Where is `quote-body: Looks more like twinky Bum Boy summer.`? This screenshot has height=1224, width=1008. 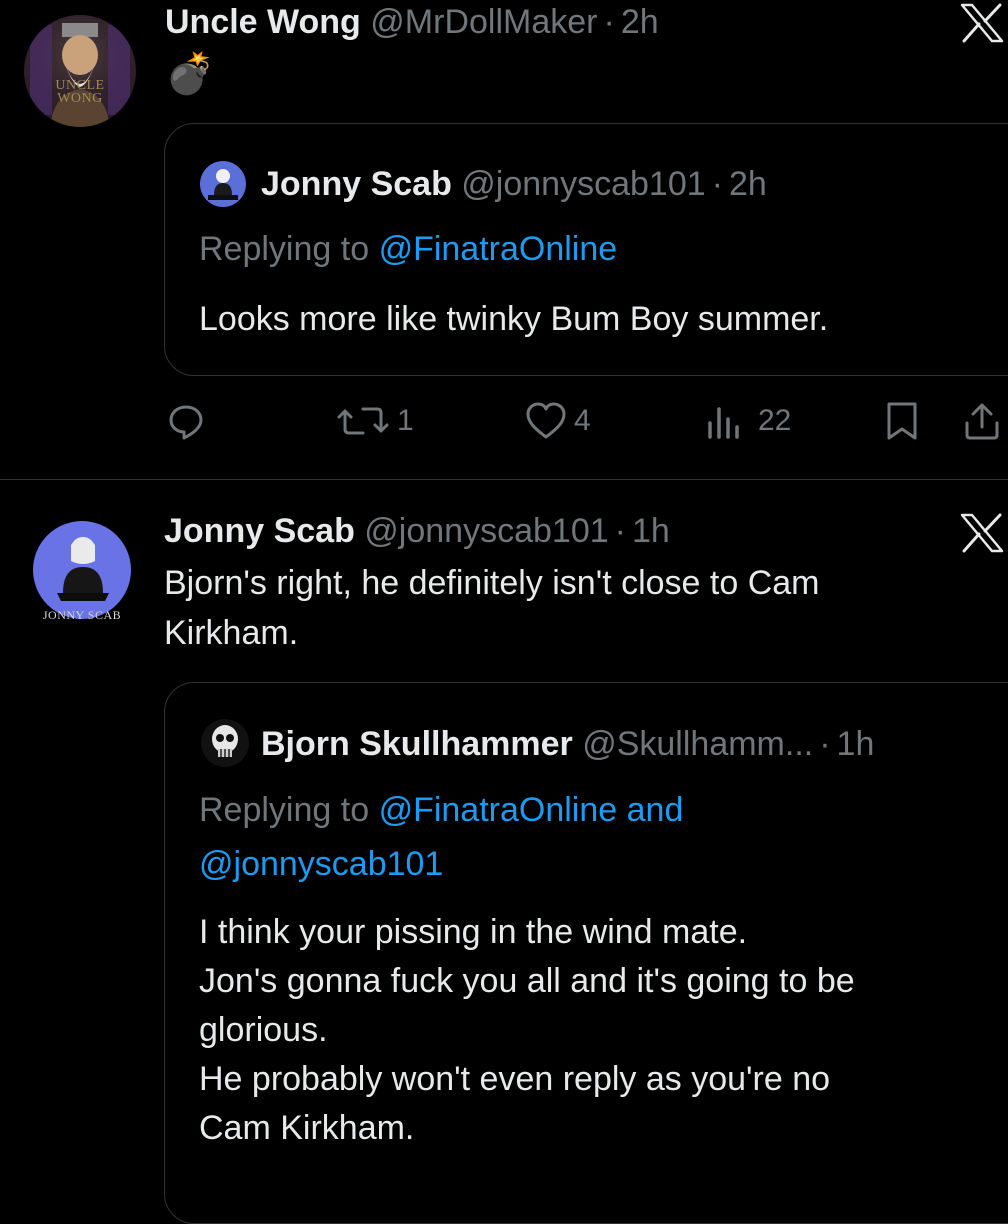
quote-body: Looks more like twinky Bum Boy summer. is located at coordinates (514, 319).